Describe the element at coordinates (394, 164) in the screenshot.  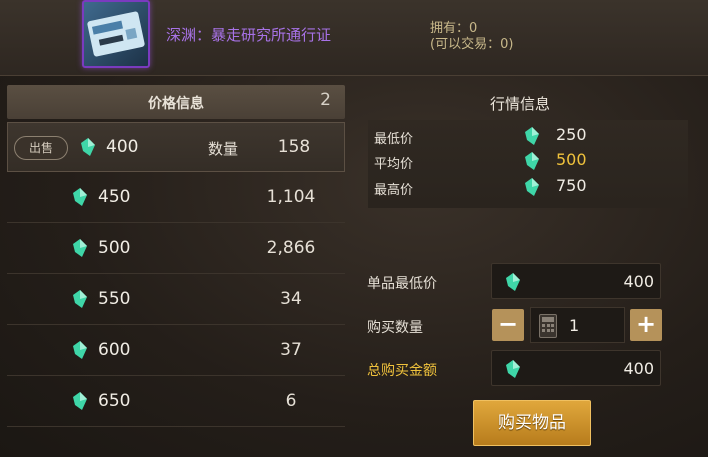
I see `avg-price-label: 平均价` at that location.